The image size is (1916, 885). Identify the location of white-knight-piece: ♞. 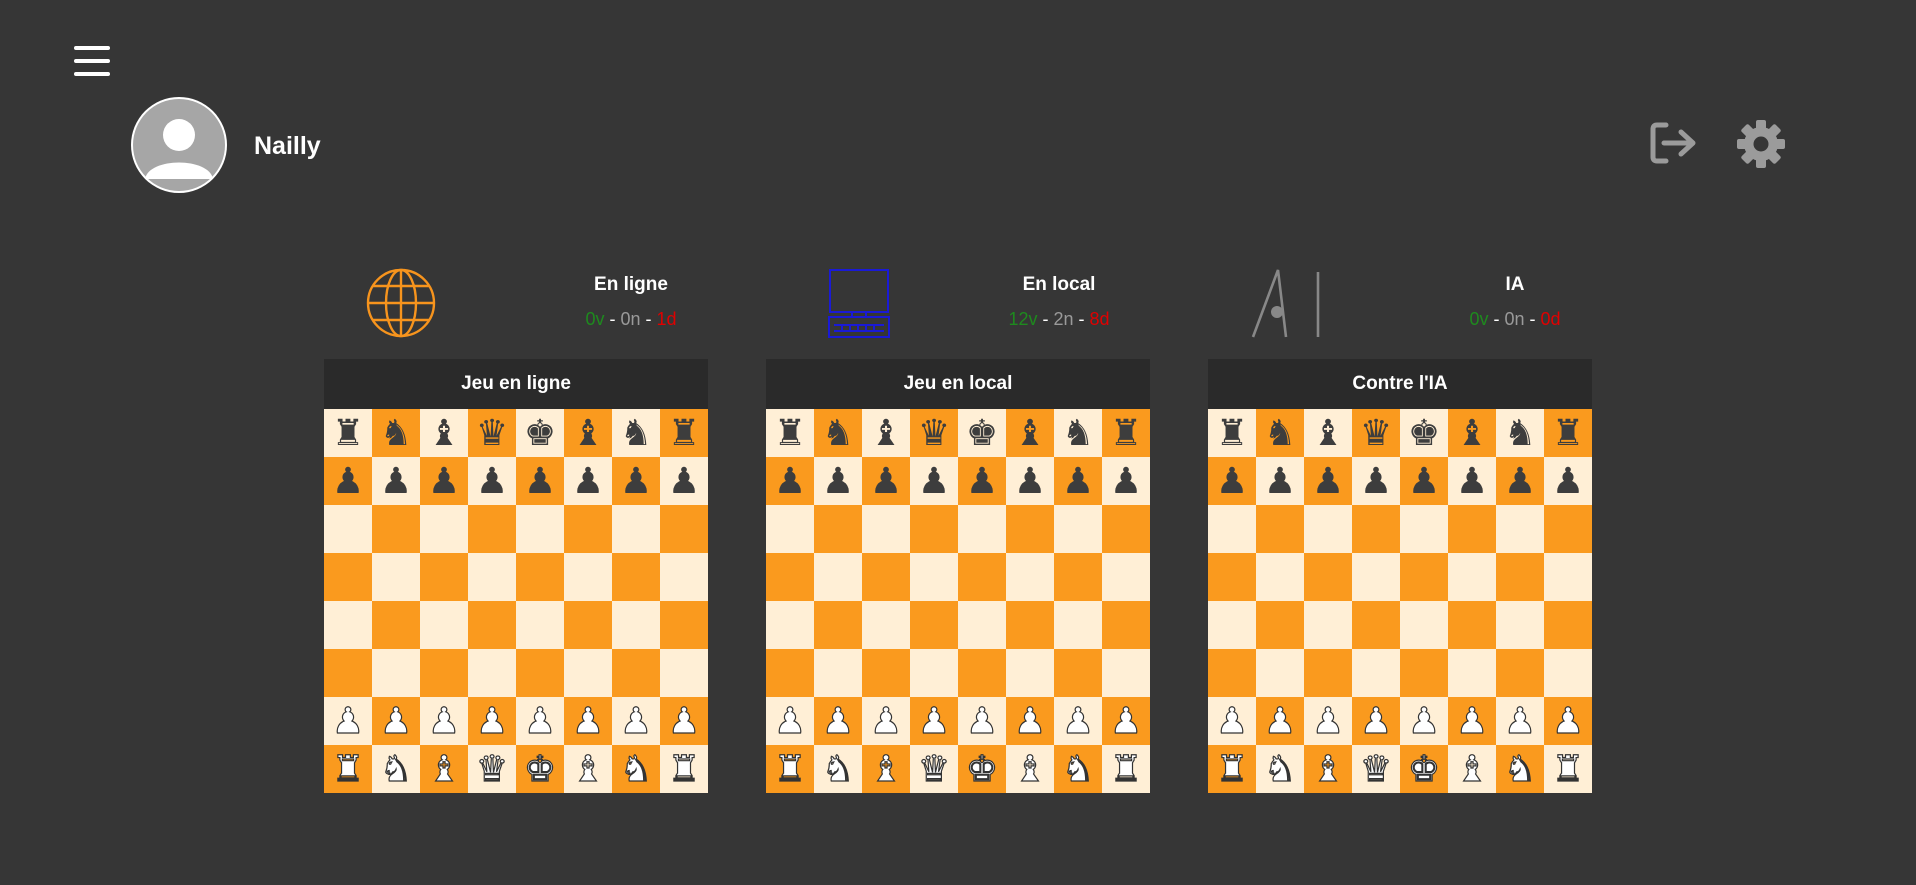
(635, 768).